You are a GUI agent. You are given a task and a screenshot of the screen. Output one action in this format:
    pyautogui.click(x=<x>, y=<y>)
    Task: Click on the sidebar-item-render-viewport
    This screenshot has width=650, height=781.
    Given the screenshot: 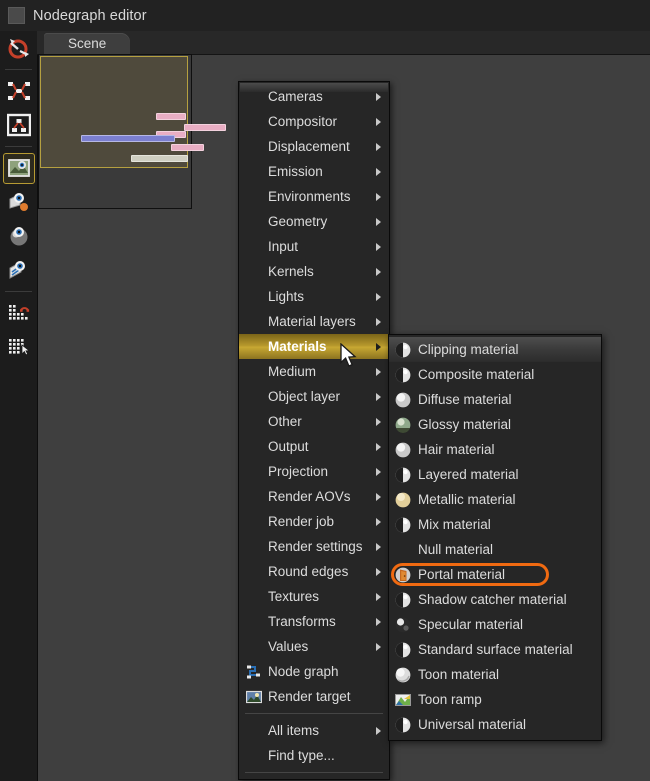 What is the action you would take?
    pyautogui.click(x=18, y=168)
    